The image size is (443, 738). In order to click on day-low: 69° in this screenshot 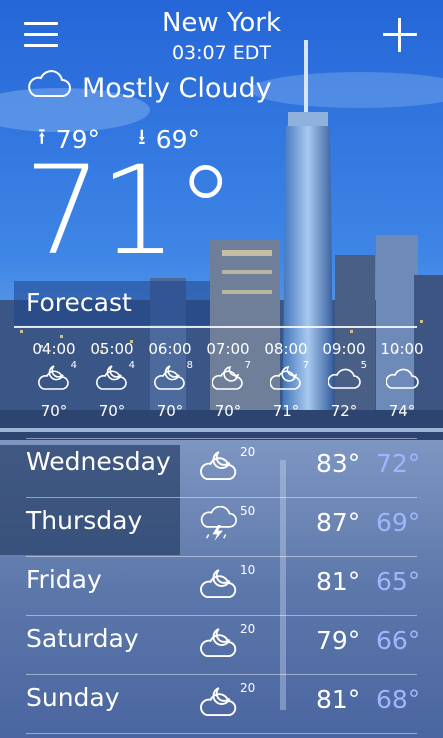, I will do `click(398, 522)`.